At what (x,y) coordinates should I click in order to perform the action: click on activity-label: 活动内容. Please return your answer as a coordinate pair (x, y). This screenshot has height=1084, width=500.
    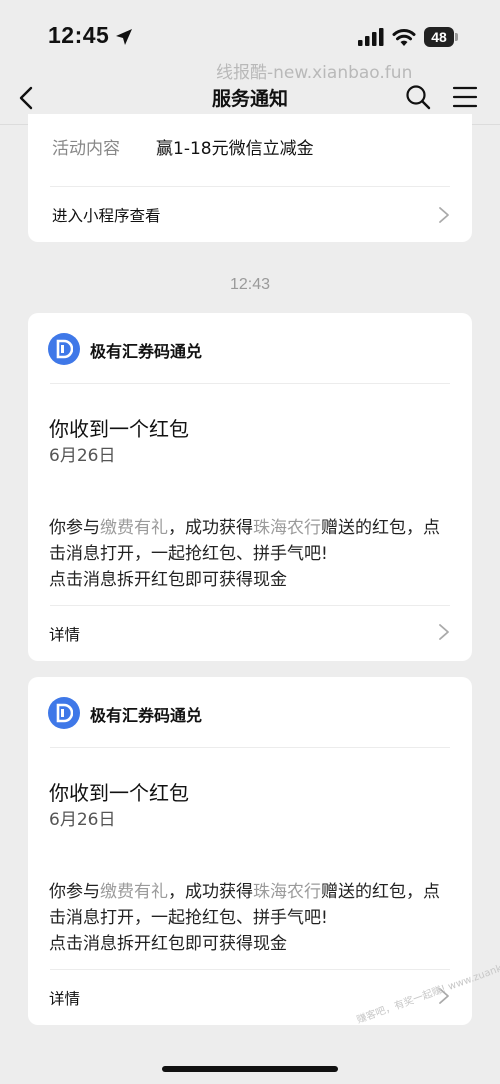
    Looking at the image, I should click on (86, 149).